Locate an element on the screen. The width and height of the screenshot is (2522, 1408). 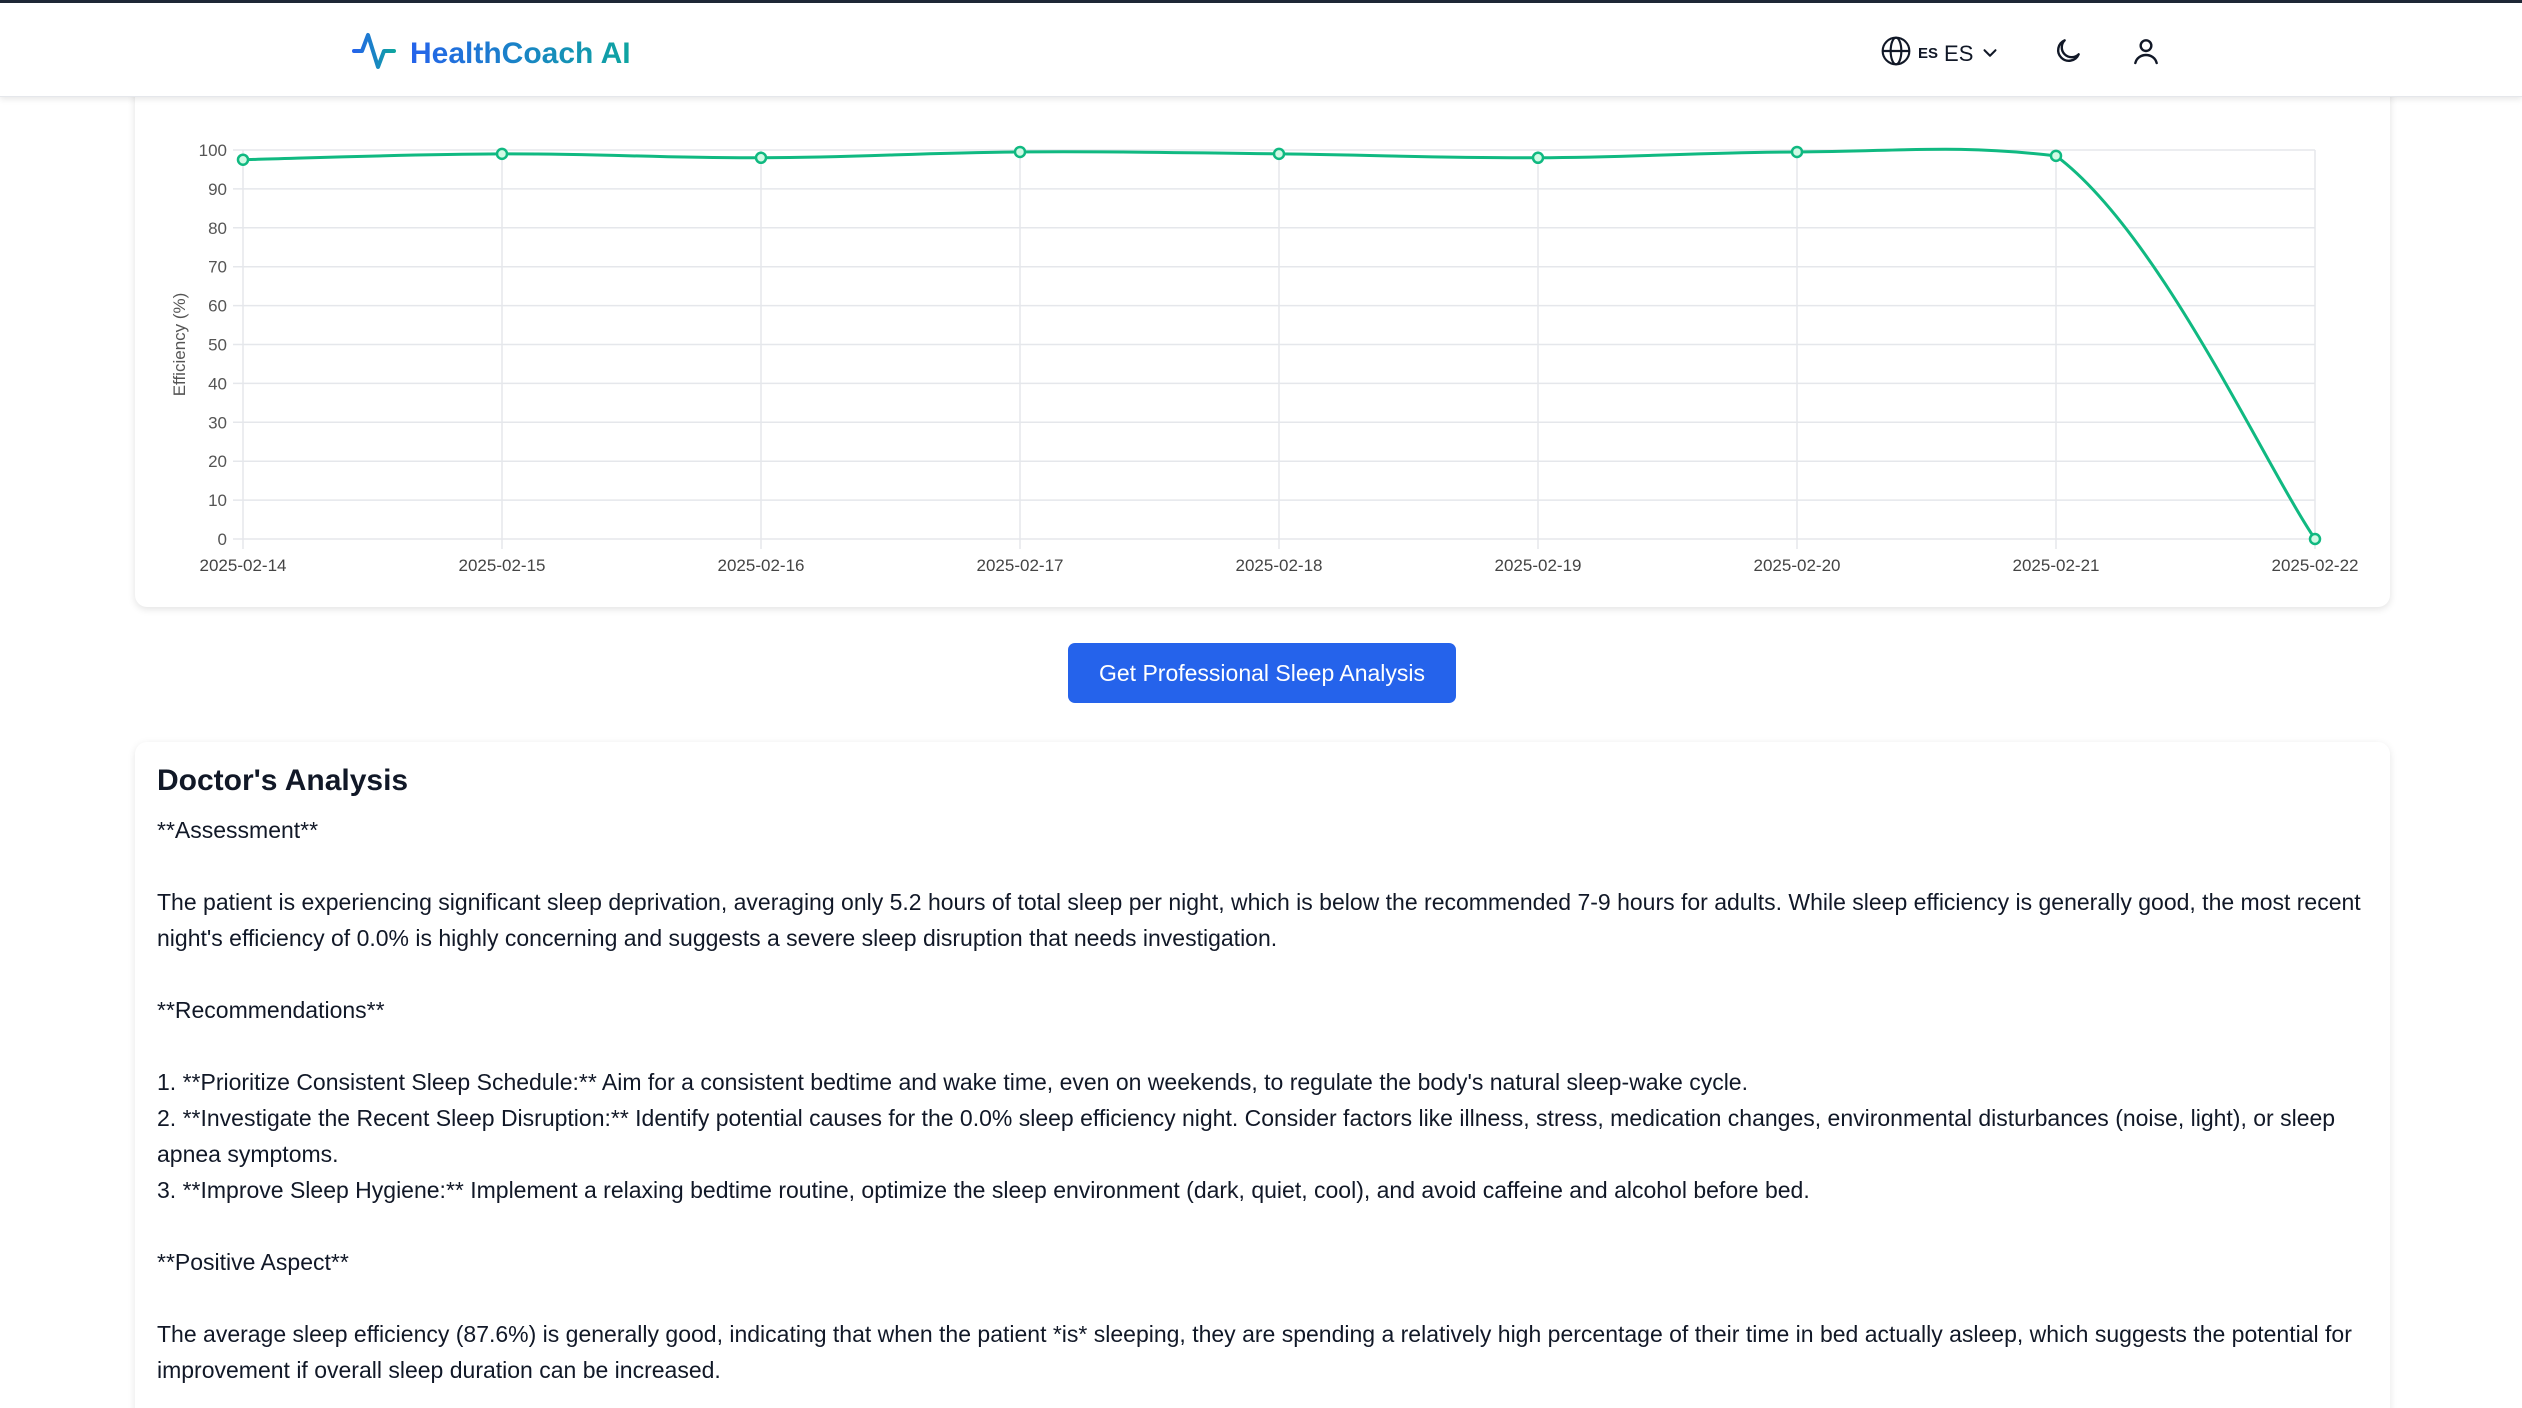
y-tick-label: 100 is located at coordinates (213, 150).